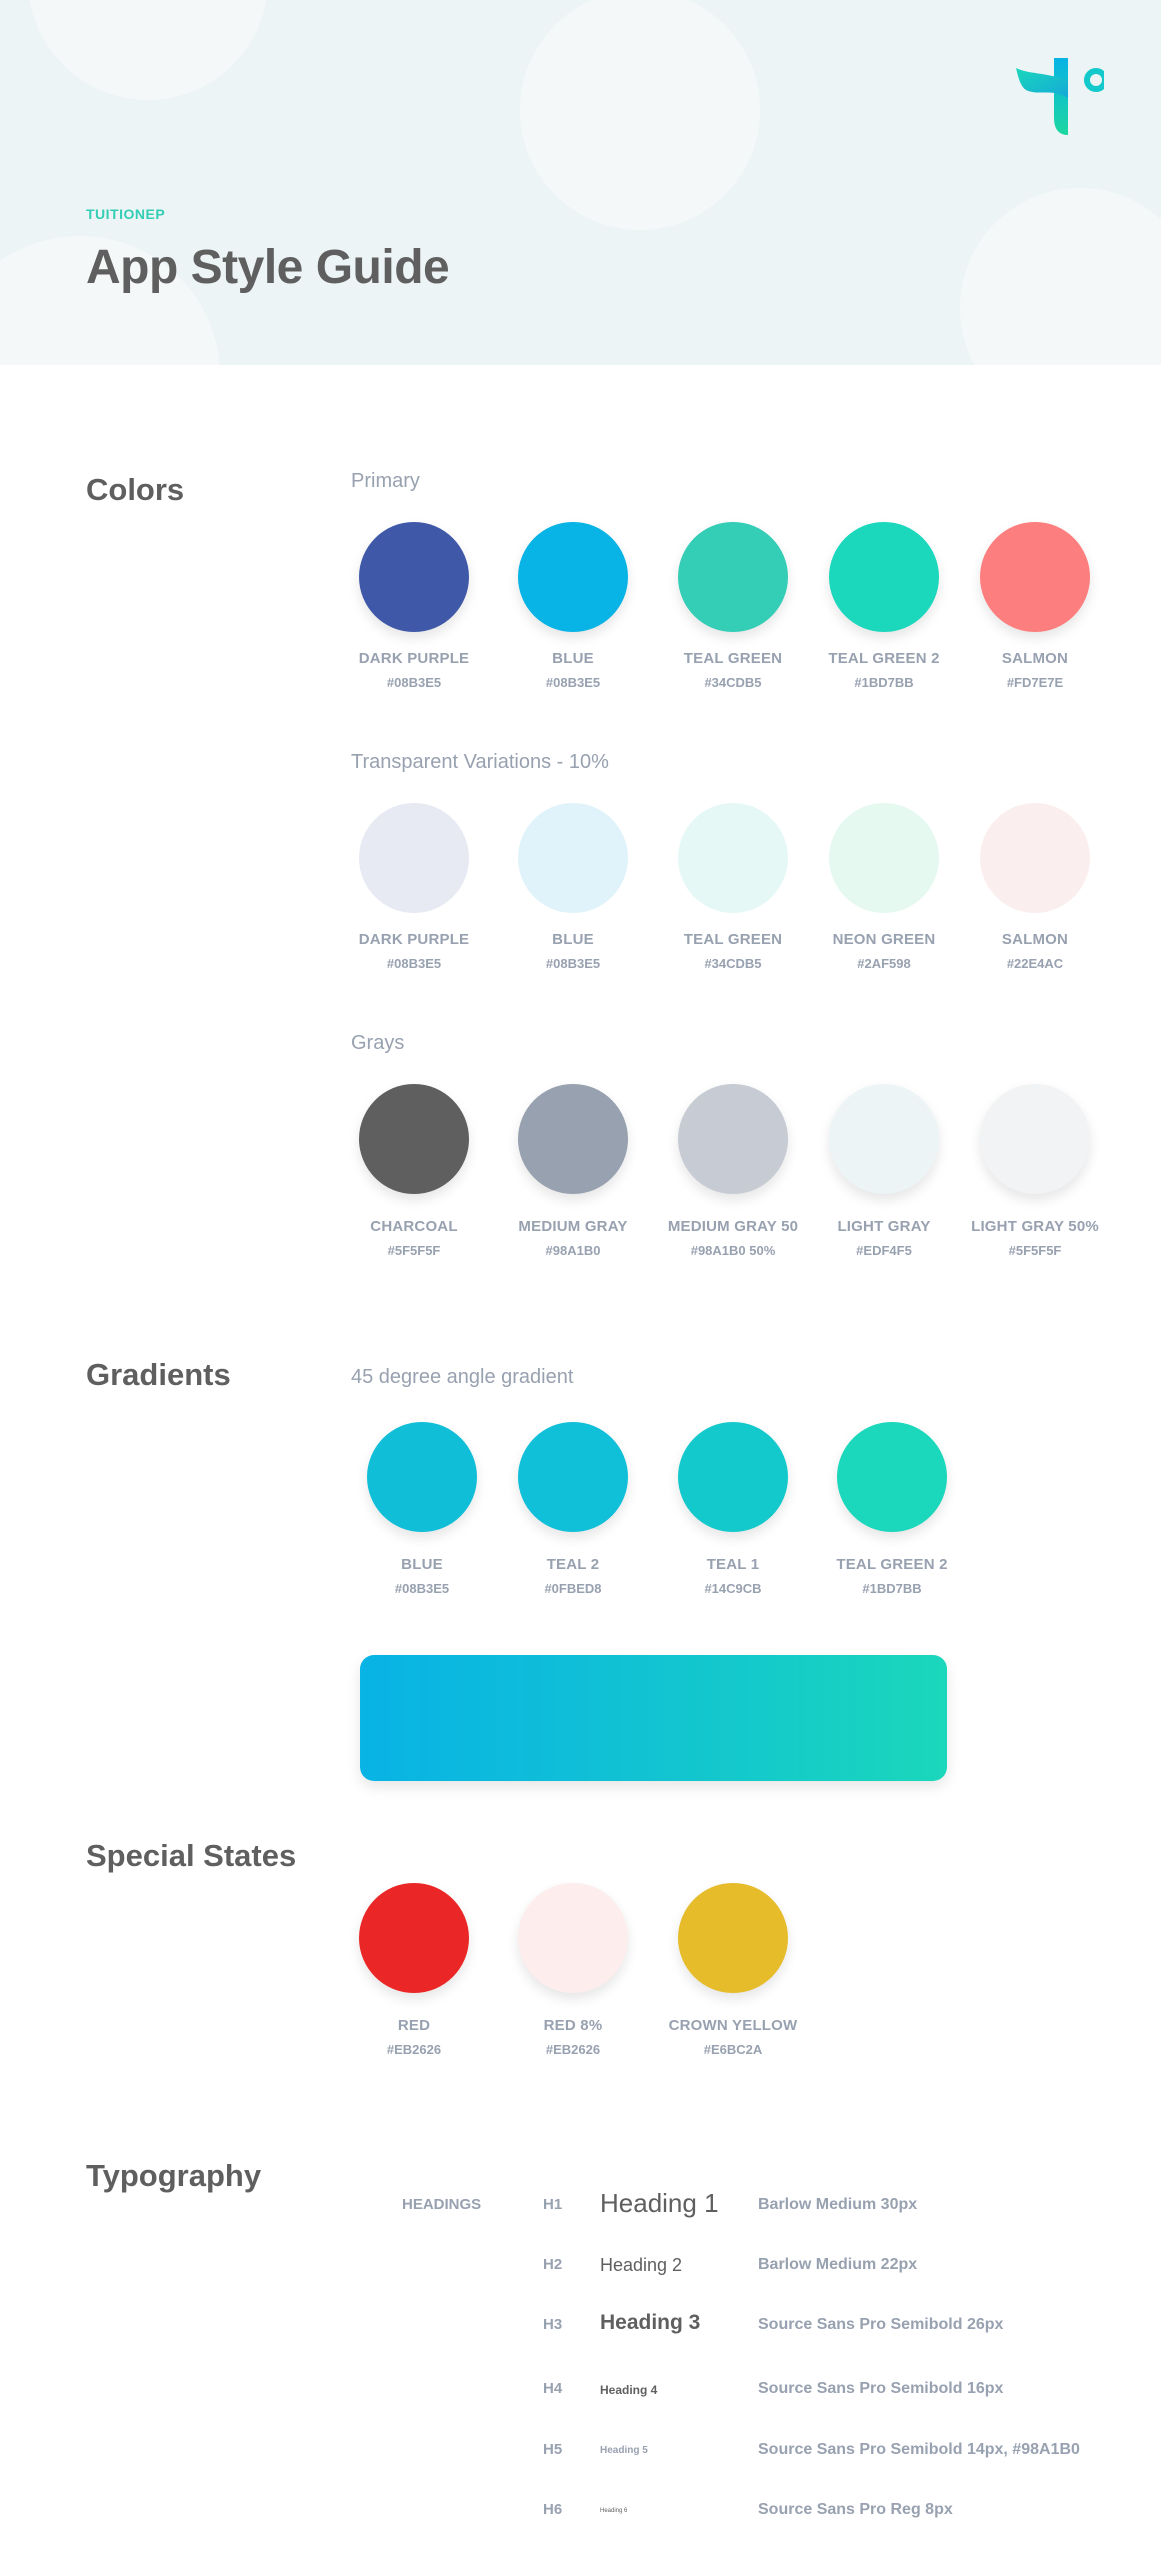 The height and width of the screenshot is (2560, 1161). Describe the element at coordinates (919, 2449) in the screenshot. I see `heading-spec: Source Sans Pro Semibold 14px, #98A1B0` at that location.